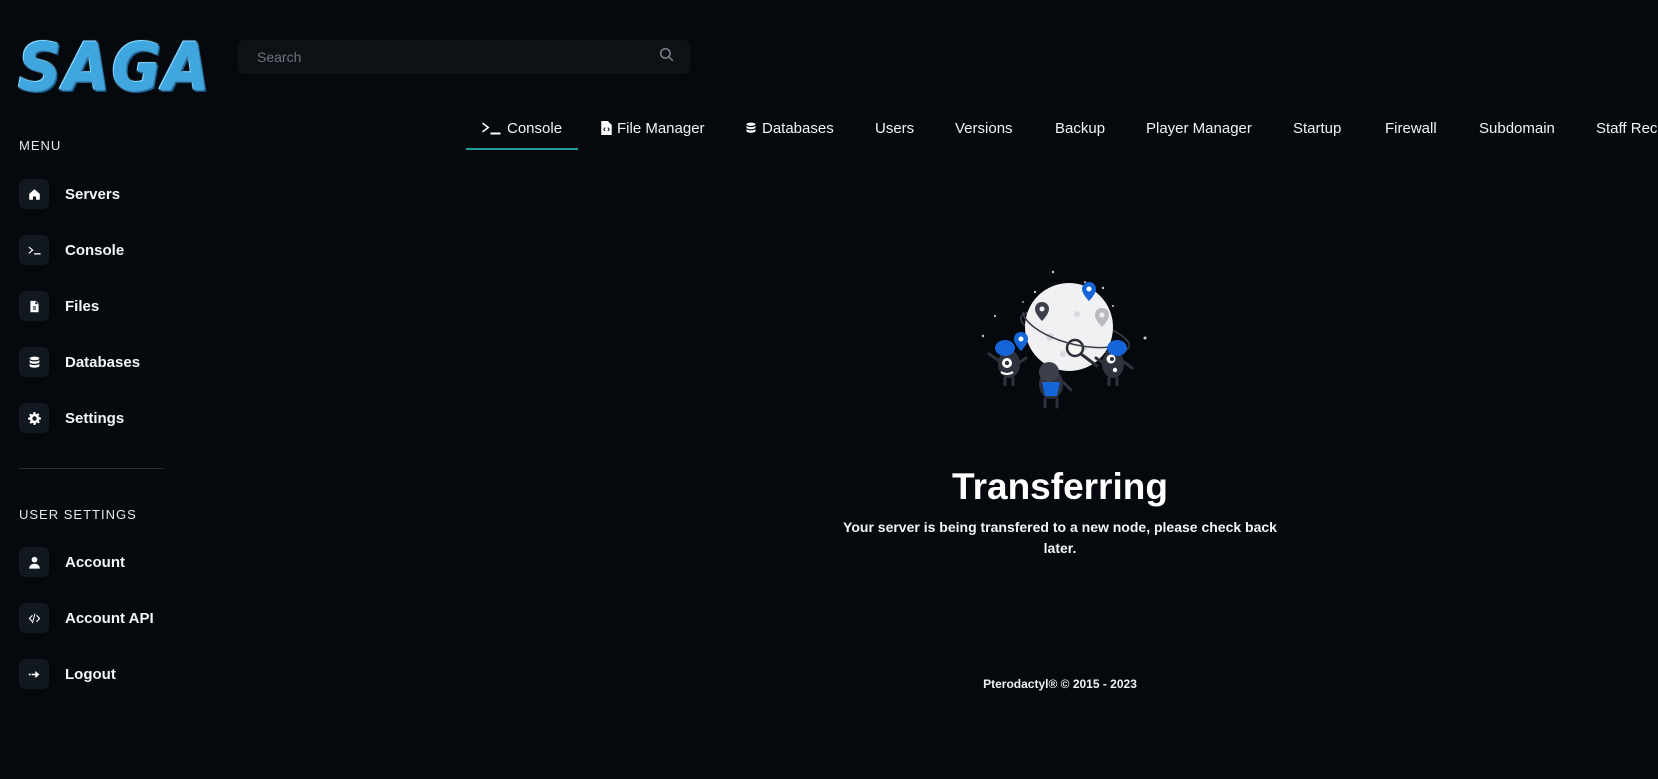  I want to click on tab-users: Users, so click(894, 128).